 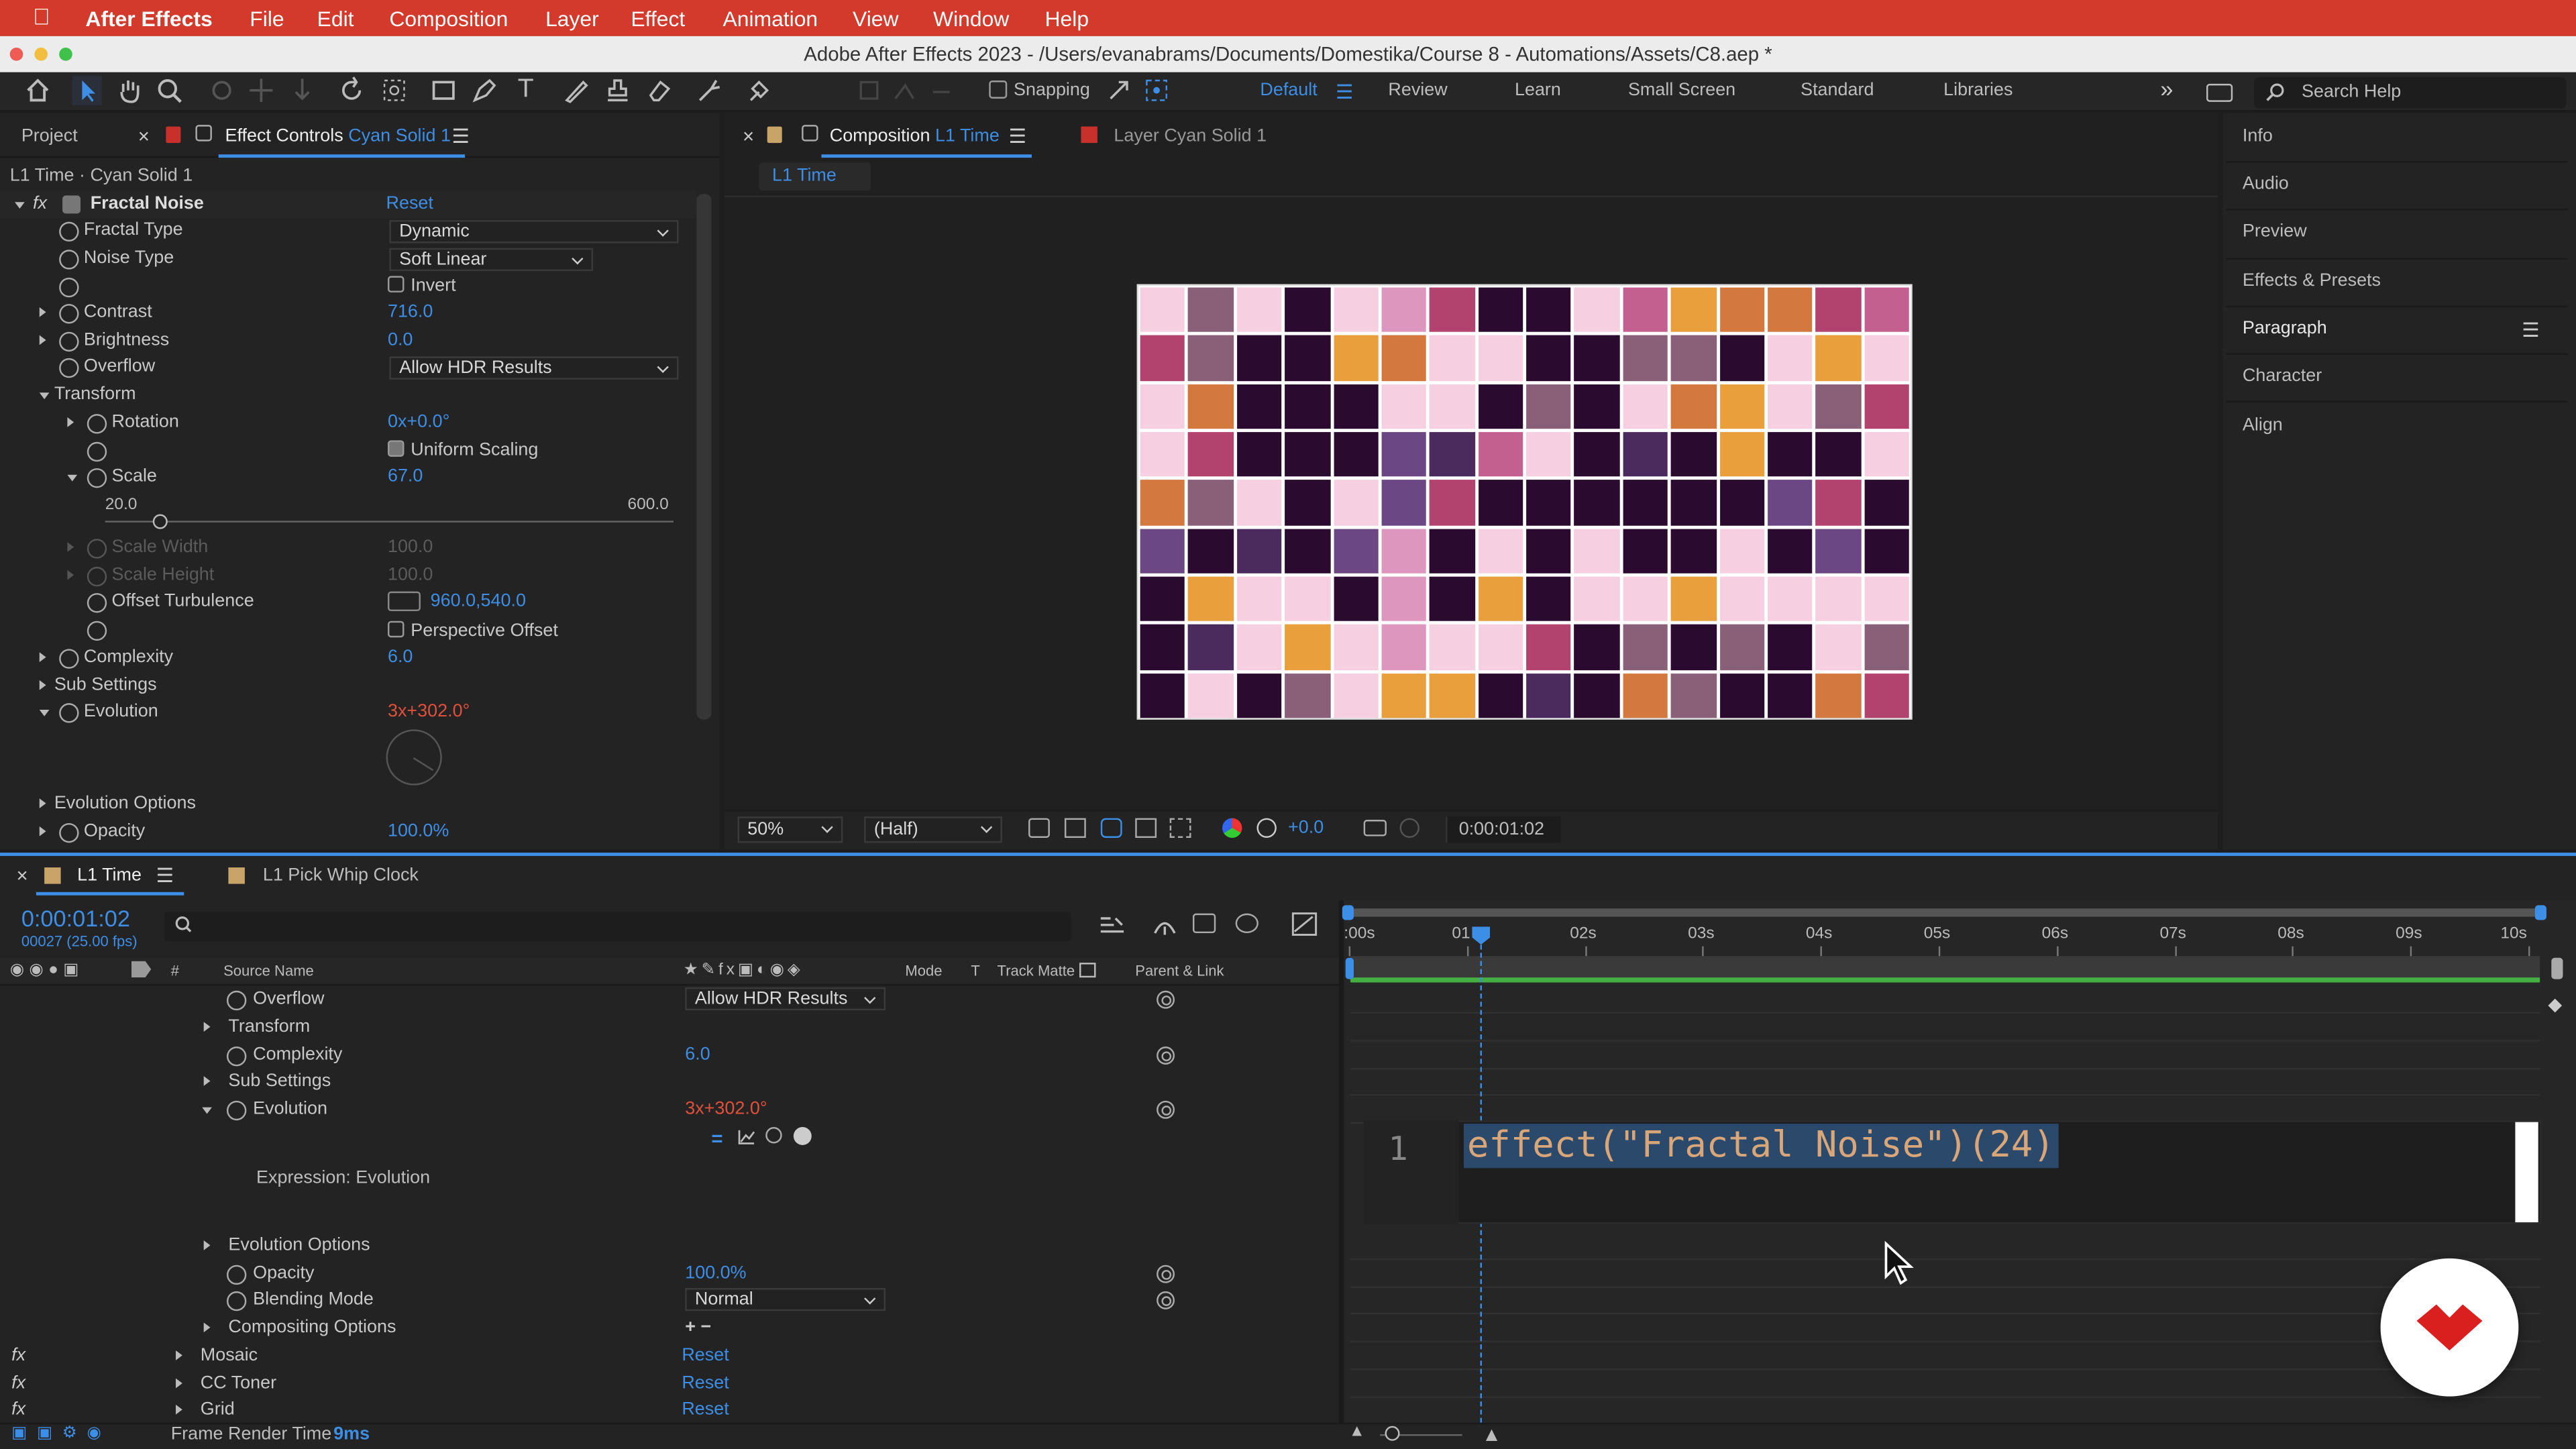 What do you see at coordinates (1304, 926) in the screenshot?
I see `graph-editor-icon` at bounding box center [1304, 926].